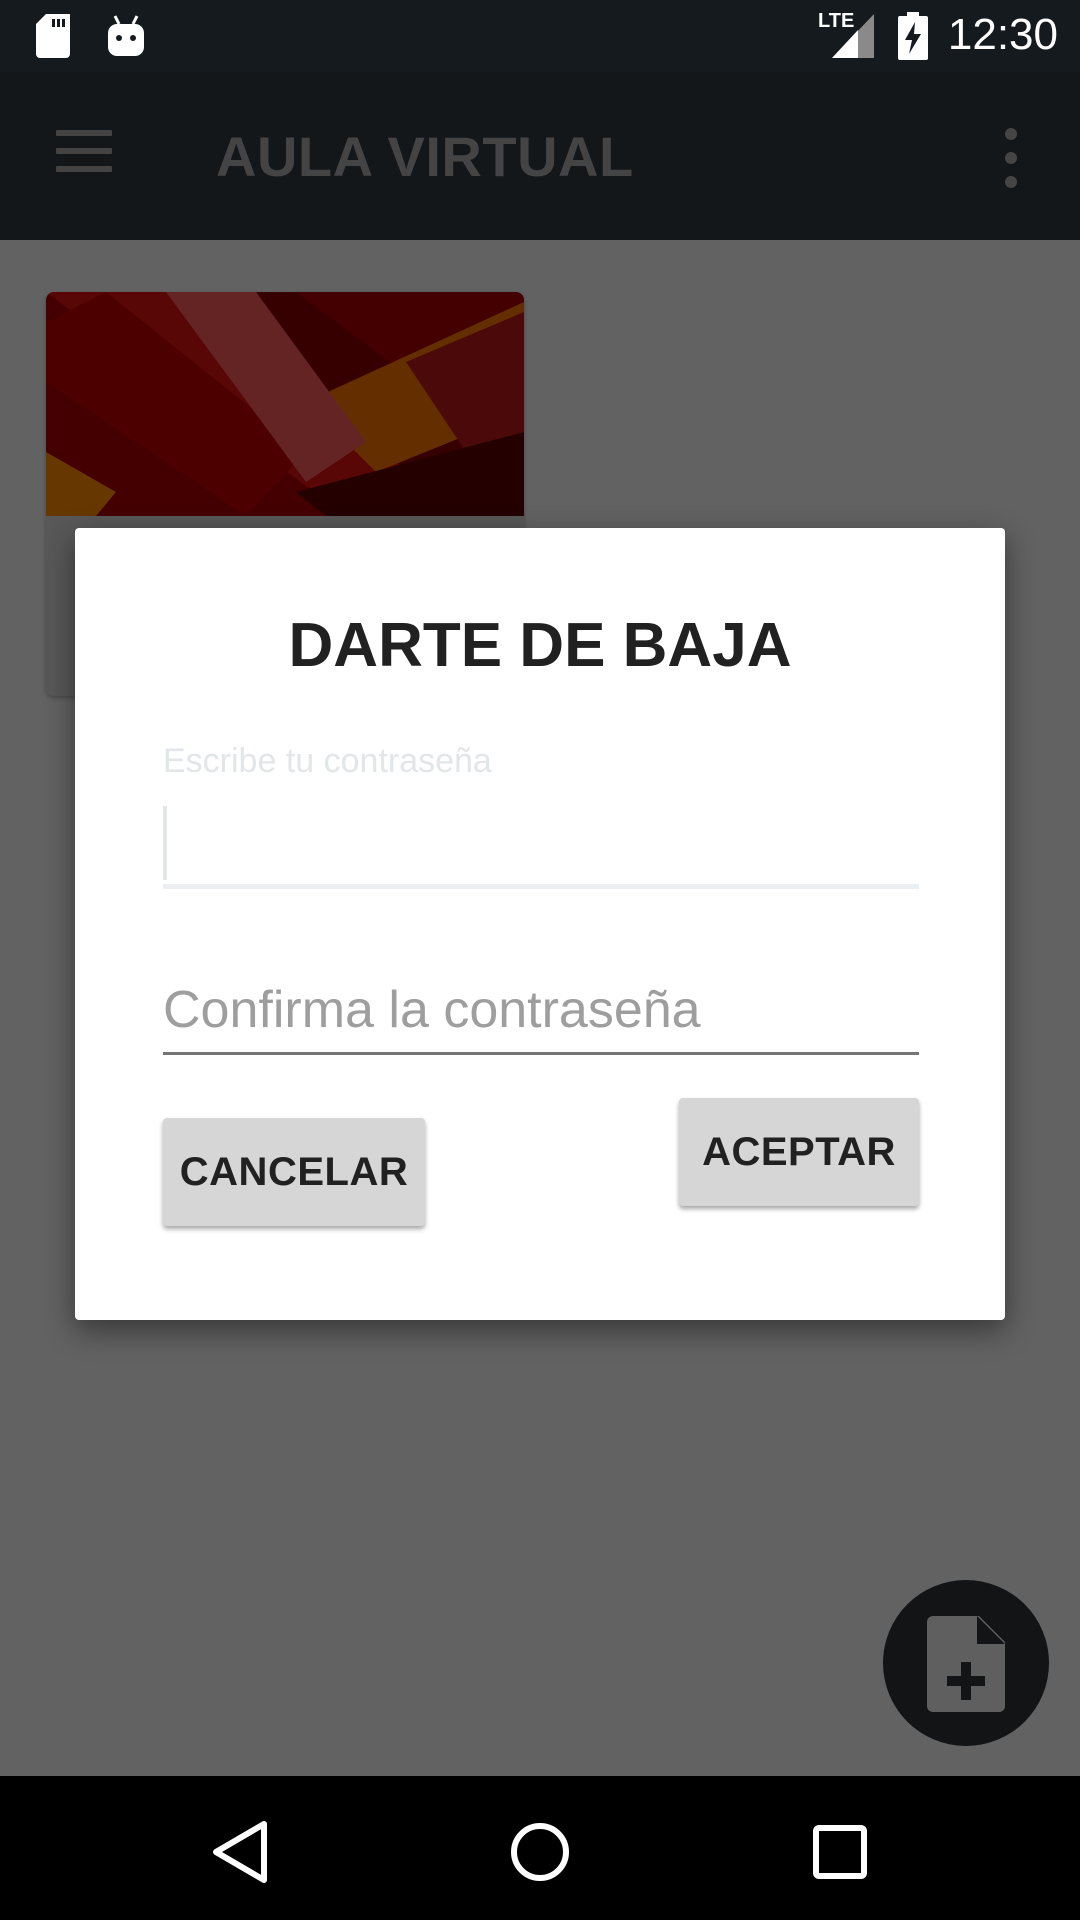  I want to click on system-navigation-bar, so click(540, 1848).